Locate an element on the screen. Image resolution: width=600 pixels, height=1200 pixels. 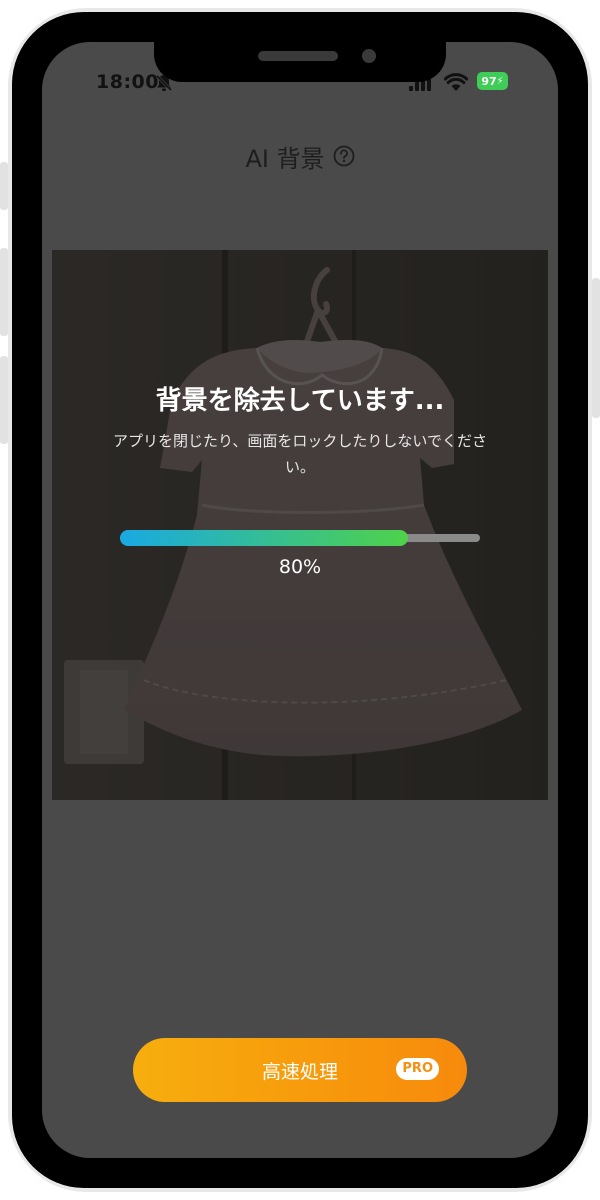
header: AI 背景 is located at coordinates (300, 156).